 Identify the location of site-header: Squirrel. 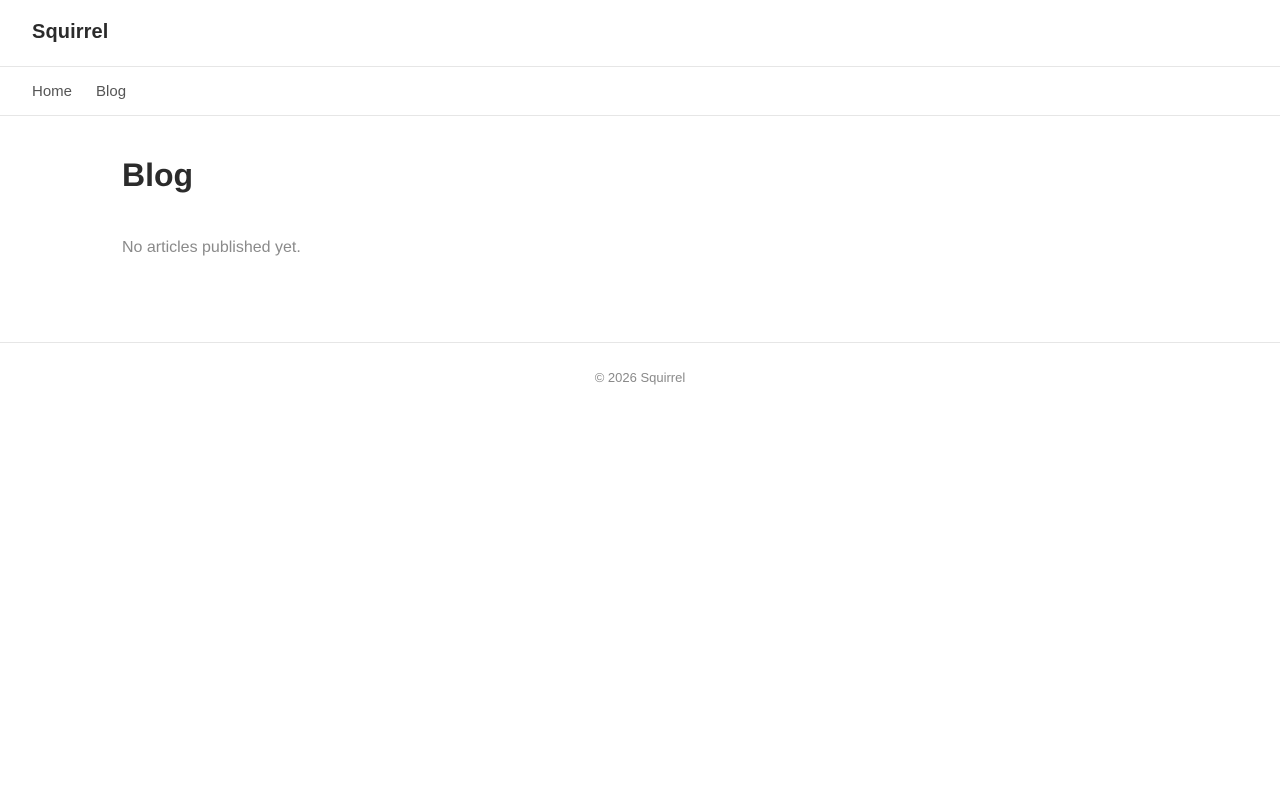
(640, 33).